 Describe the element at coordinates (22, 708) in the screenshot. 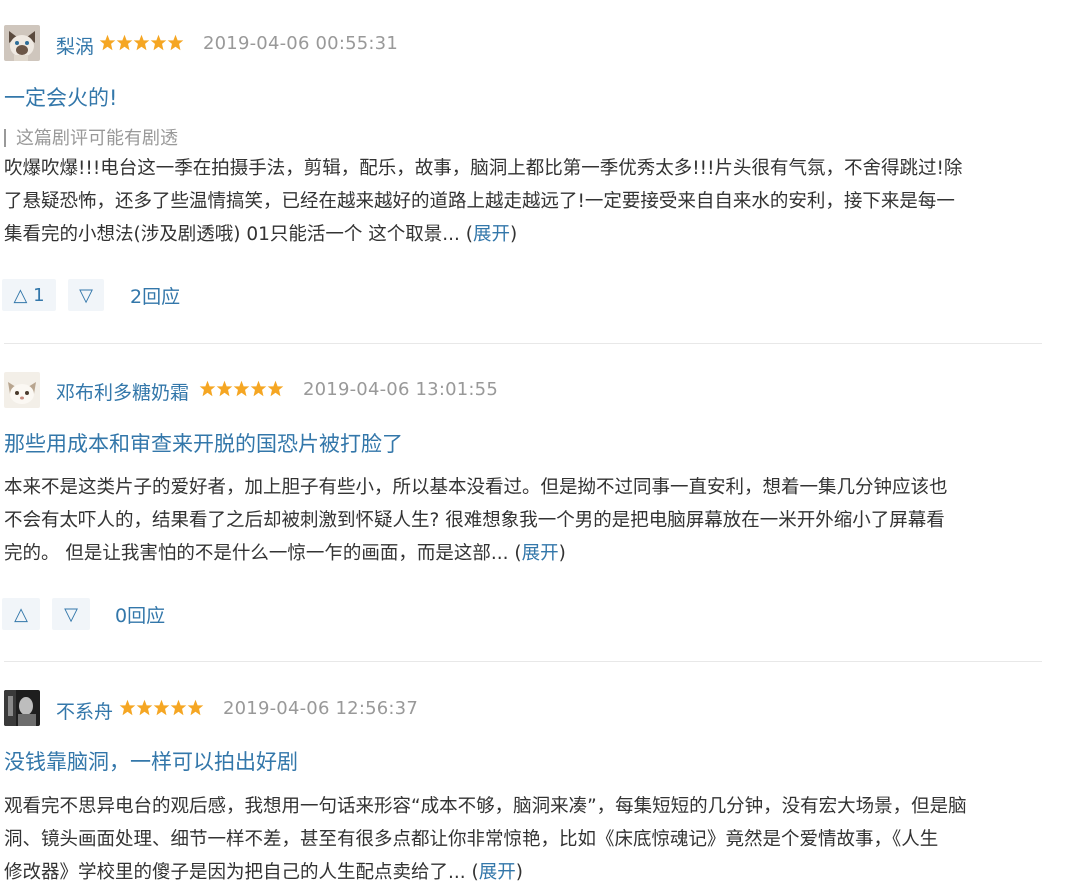

I see `avatar-photo` at that location.